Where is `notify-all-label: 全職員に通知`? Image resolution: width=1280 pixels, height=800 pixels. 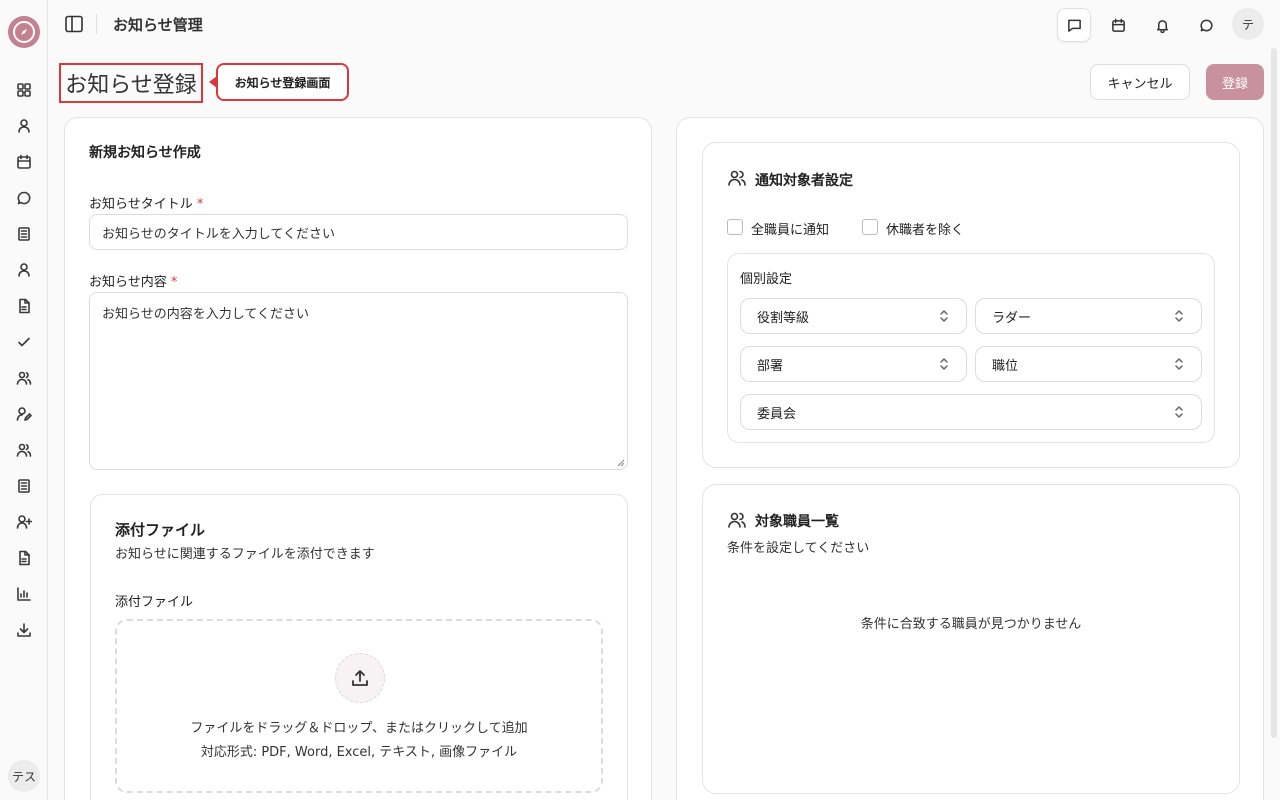
notify-all-label: 全職員に通知 is located at coordinates (790, 230).